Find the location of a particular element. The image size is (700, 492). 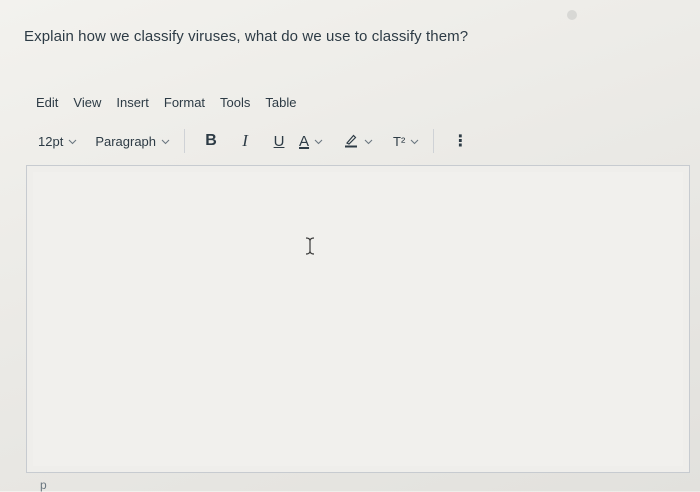

highlight-icon is located at coordinates (351, 141).